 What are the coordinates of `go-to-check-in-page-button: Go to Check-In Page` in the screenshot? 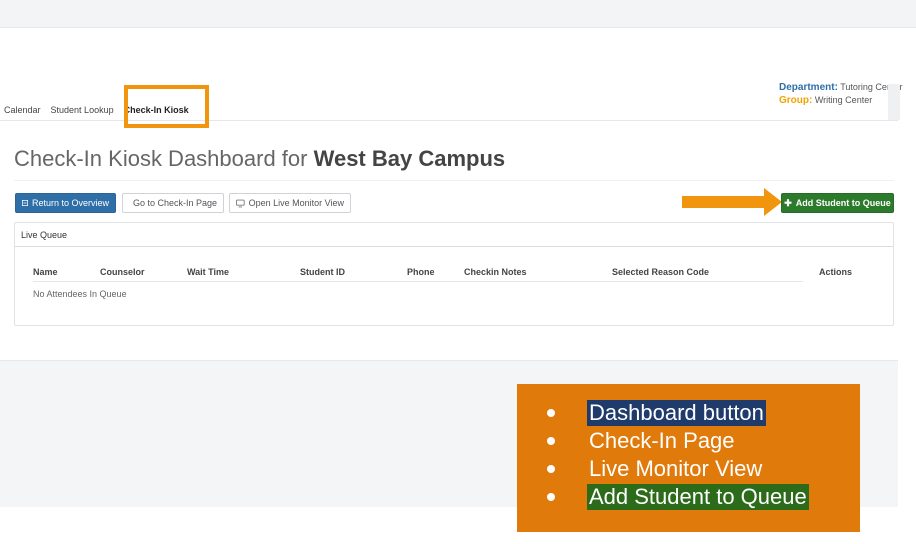 It's located at (173, 203).